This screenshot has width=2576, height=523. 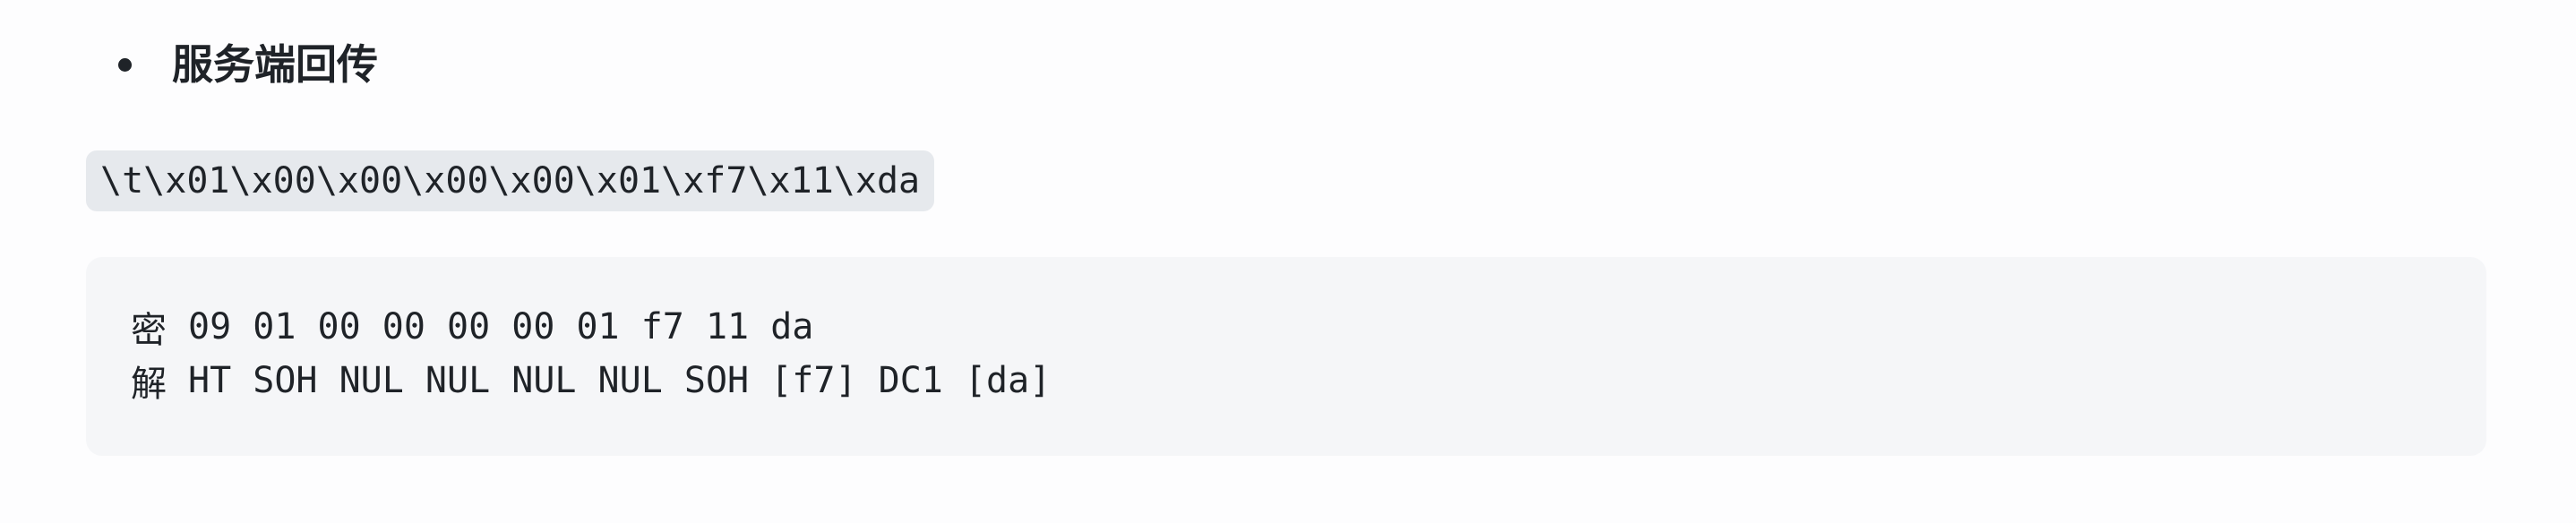 I want to click on list-item: 服务端回传, so click(x=248, y=64).